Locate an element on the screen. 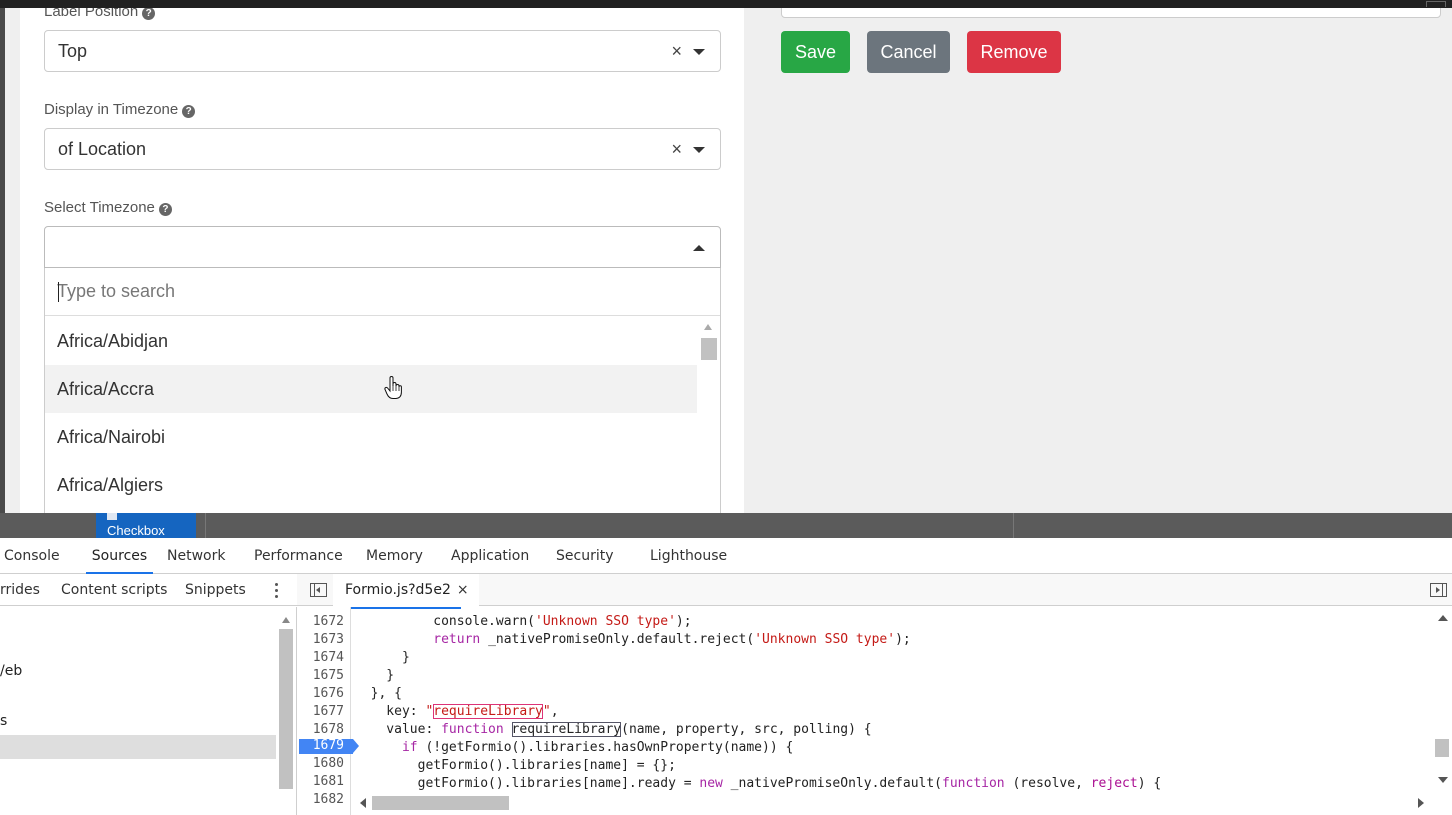 This screenshot has width=1452, height=815. code-horizontal-scrollbar is located at coordinates (892, 803).